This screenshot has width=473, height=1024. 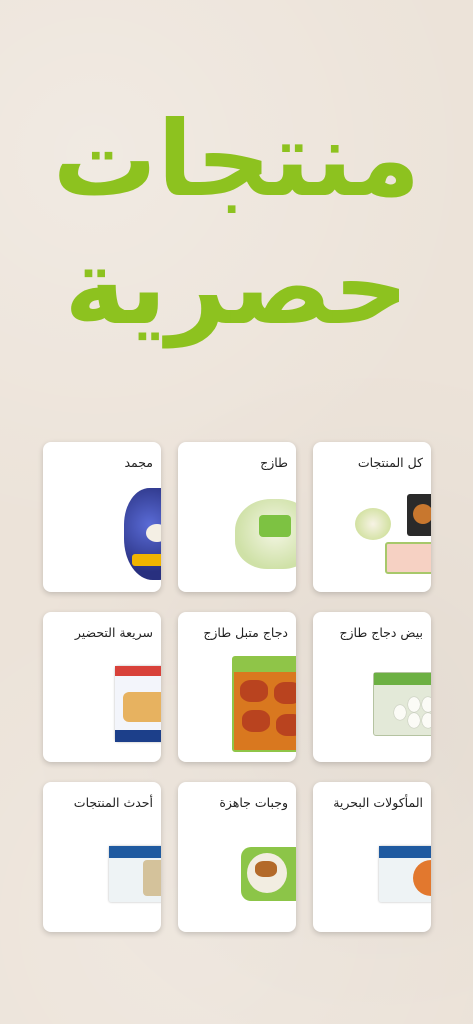 What do you see at coordinates (372, 687) in the screenshot?
I see `category-card-fresh-eggs: بيض دجاج طازج` at bounding box center [372, 687].